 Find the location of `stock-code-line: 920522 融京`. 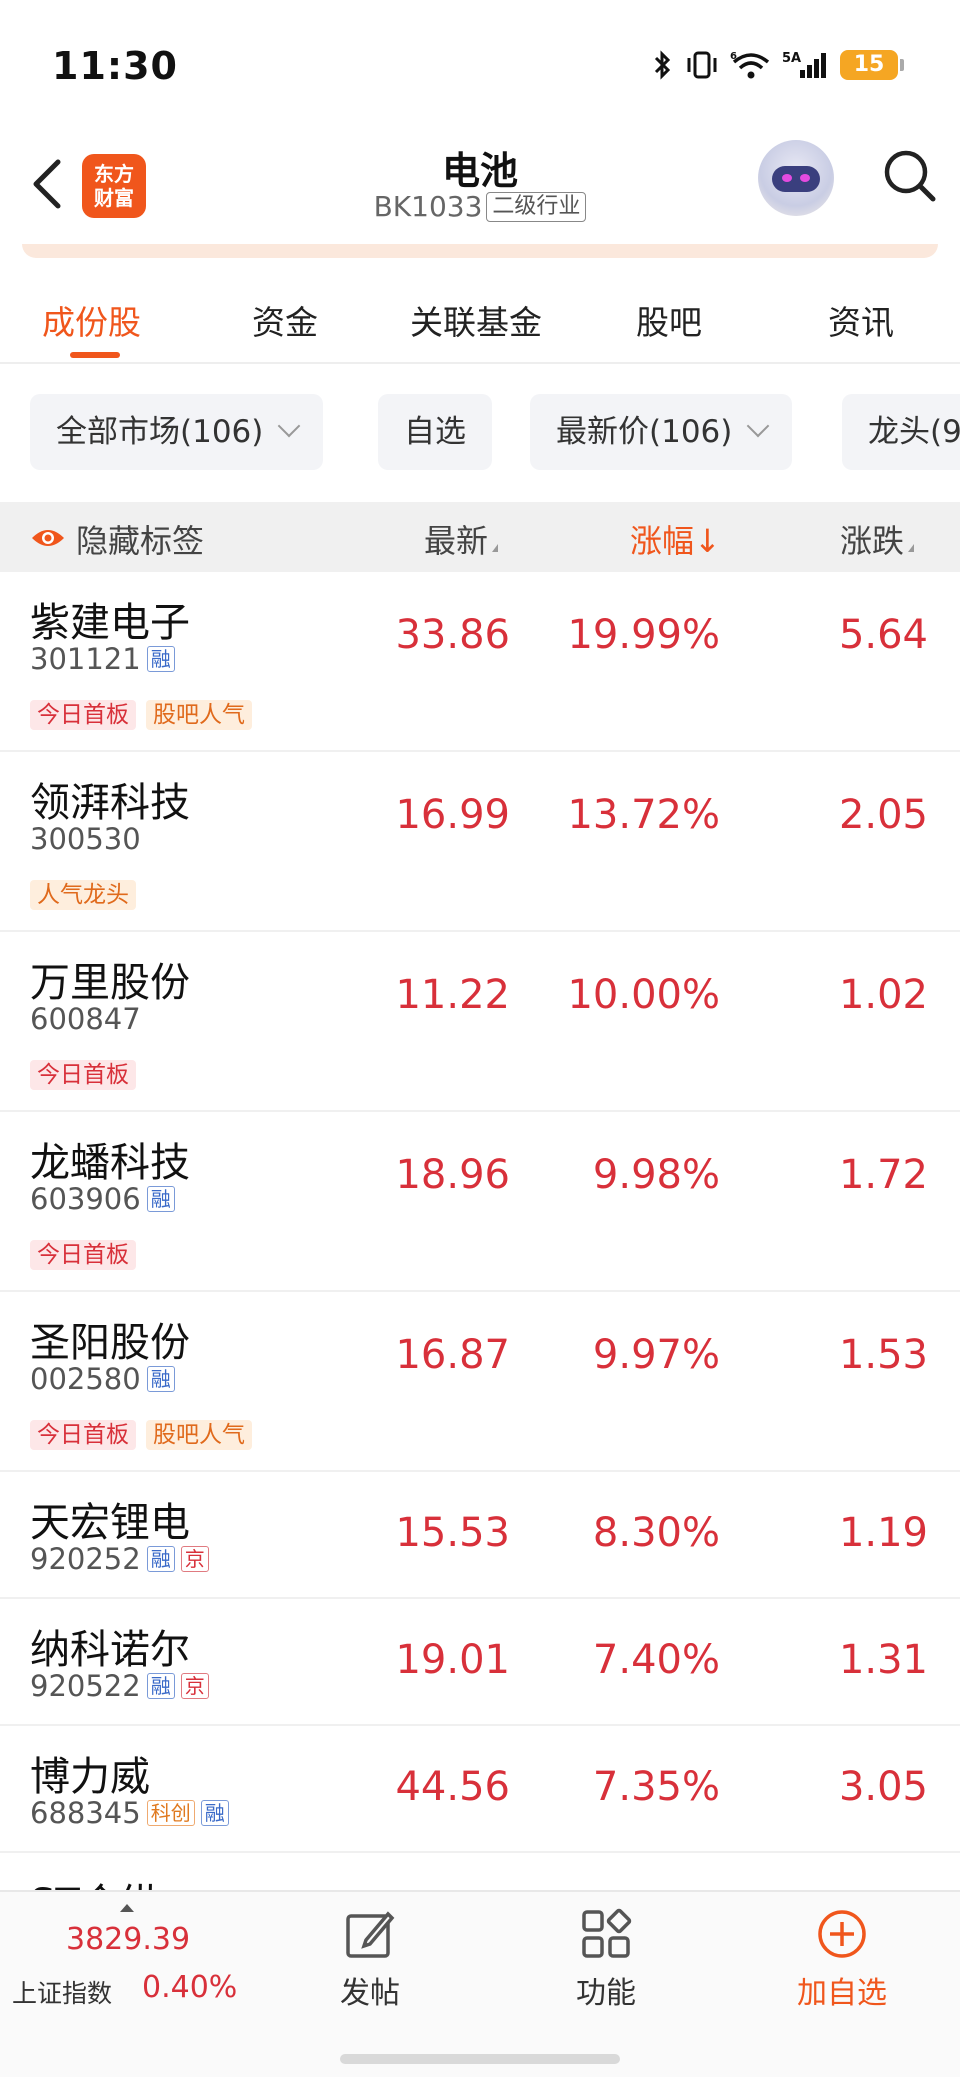

stock-code-line: 920522 融京 is located at coordinates (119, 1686).